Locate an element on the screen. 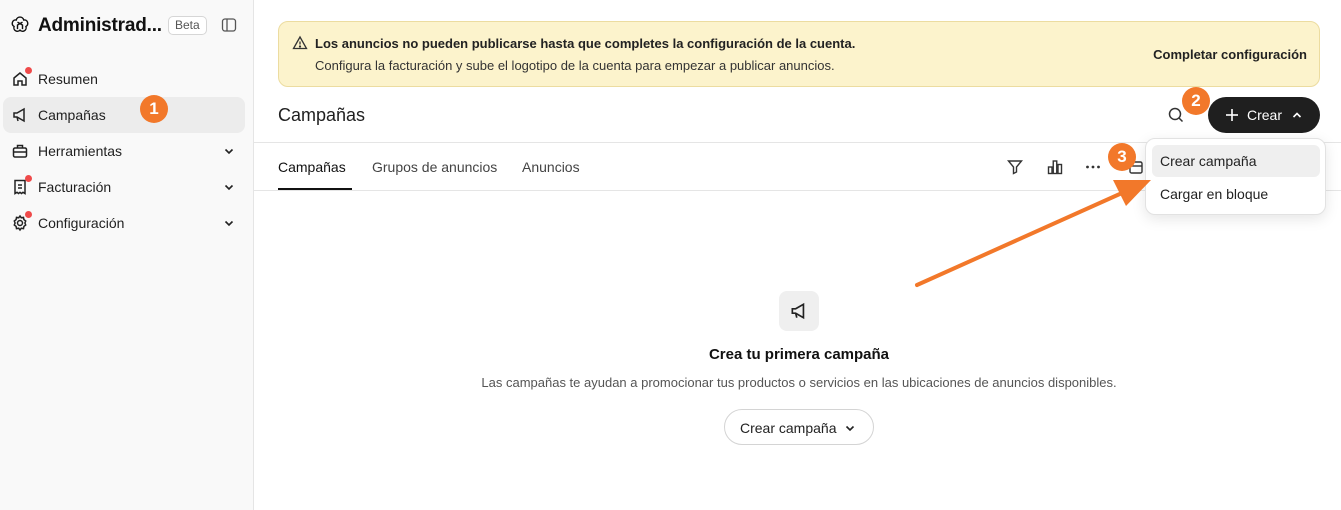  create-campaign-button-label: Crear campaña is located at coordinates (788, 428).